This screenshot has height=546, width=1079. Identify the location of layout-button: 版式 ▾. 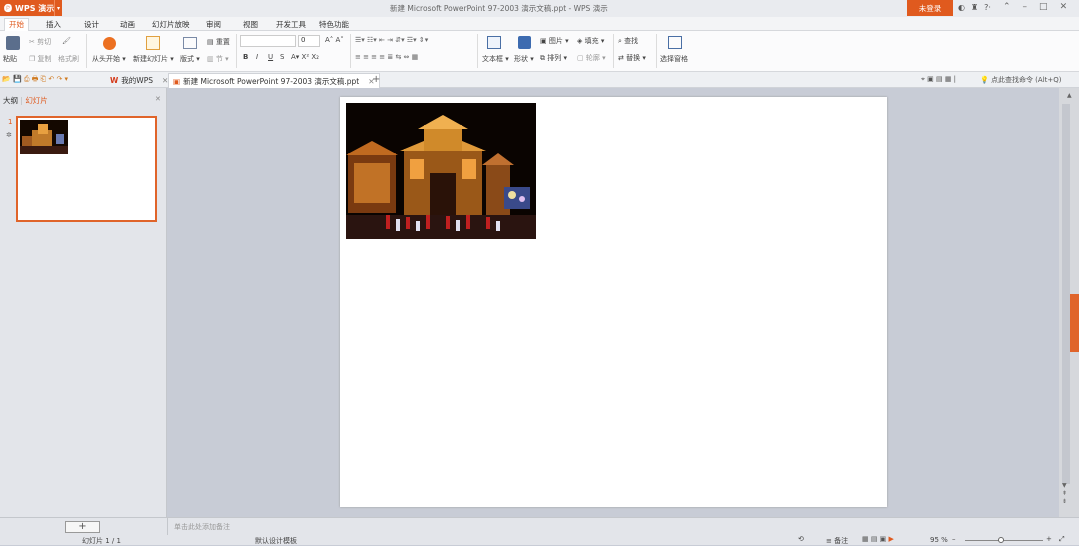
(190, 59).